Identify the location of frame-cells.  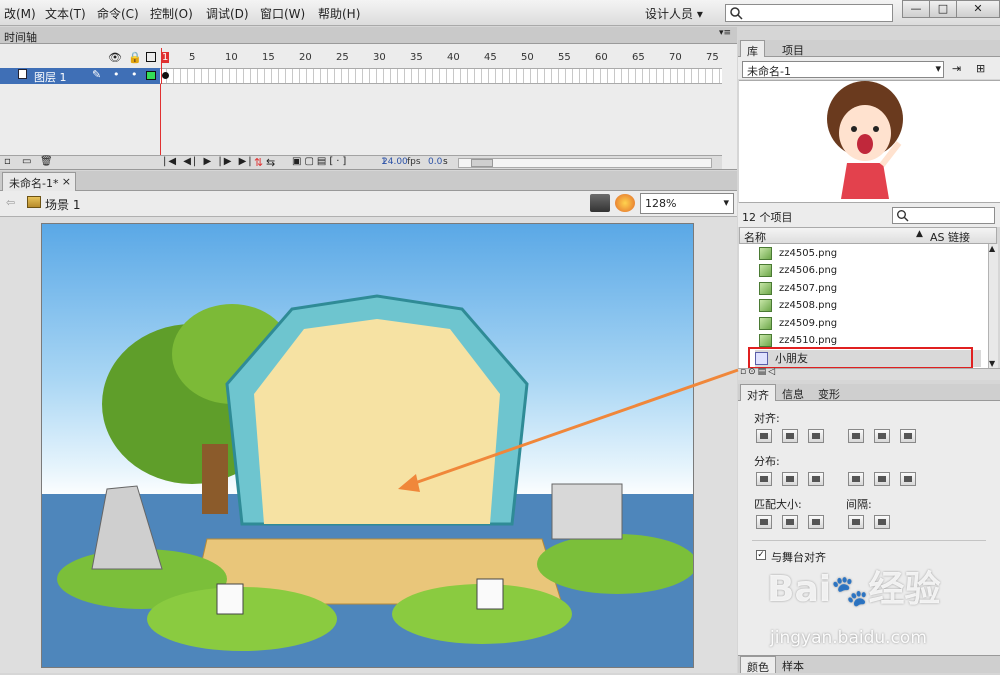
(441, 76).